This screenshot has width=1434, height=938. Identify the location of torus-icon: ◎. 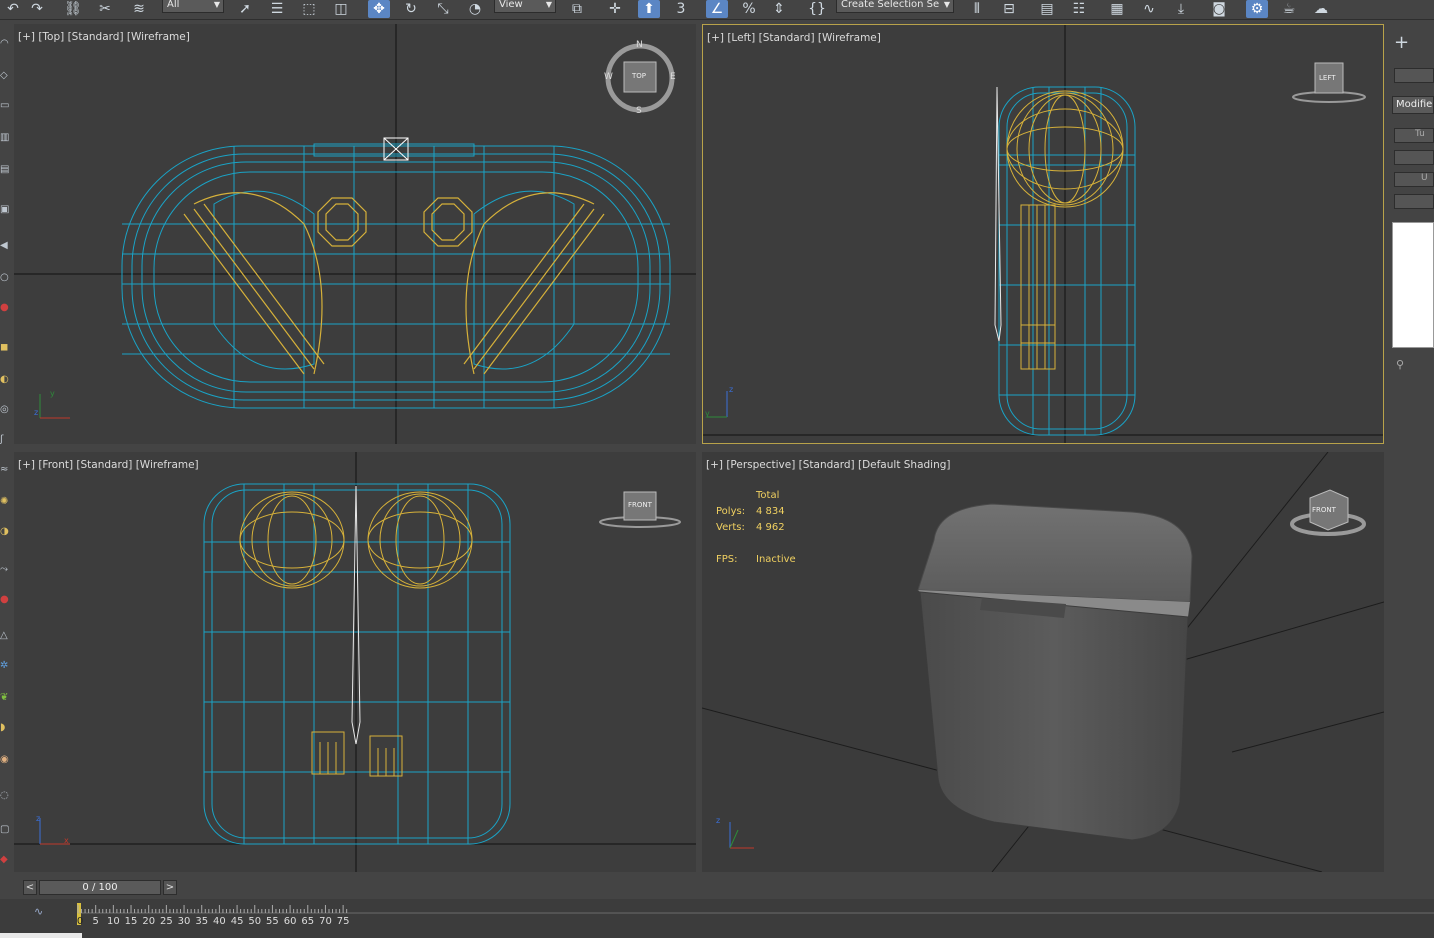
(5, 410).